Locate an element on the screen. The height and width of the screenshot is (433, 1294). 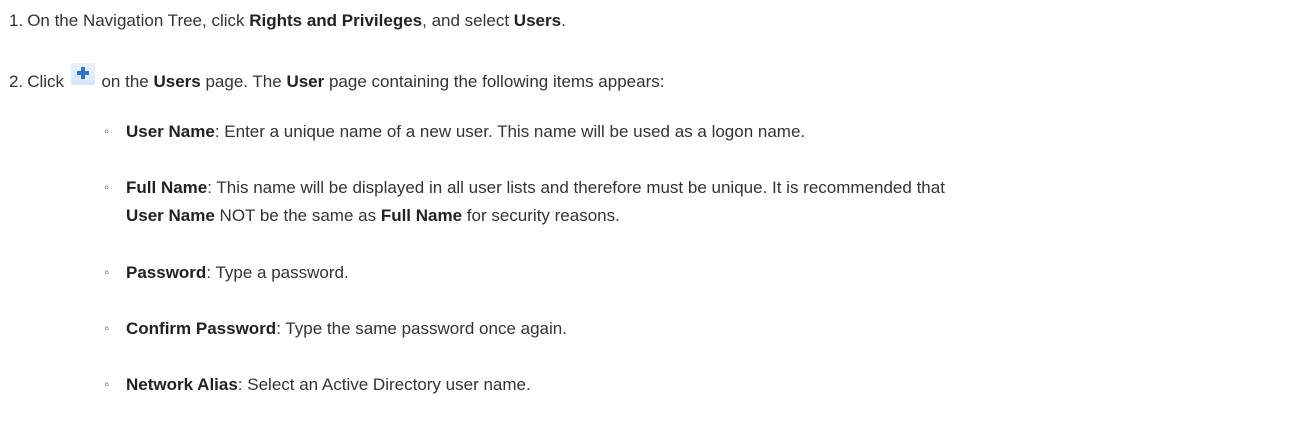
plus-icon is located at coordinates (82, 74).